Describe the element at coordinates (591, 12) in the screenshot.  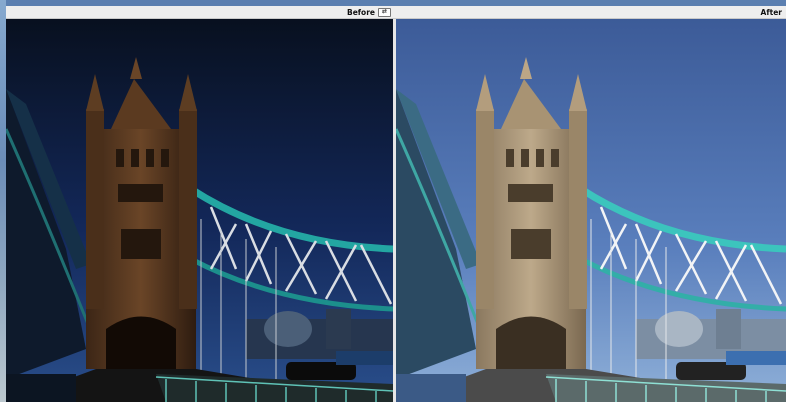
I see `after-header: After` at that location.